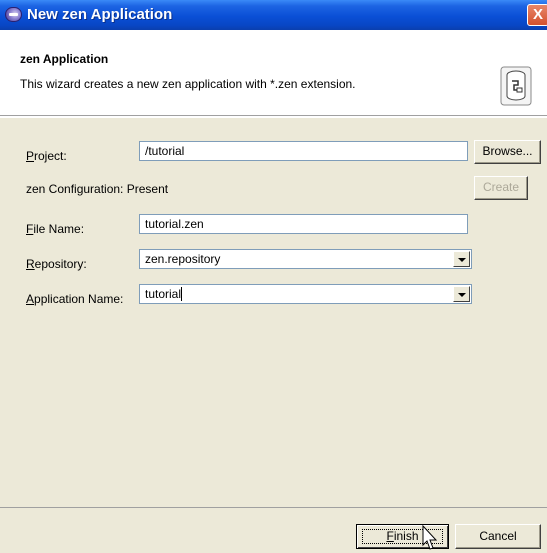  I want to click on wizard-footer: Finish Cancel, so click(273, 530).